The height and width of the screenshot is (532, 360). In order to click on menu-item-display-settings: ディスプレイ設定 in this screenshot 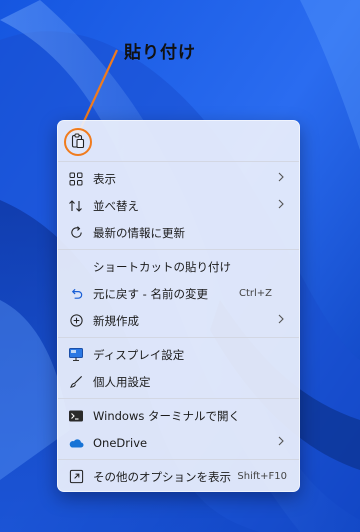, I will do `click(178, 354)`.